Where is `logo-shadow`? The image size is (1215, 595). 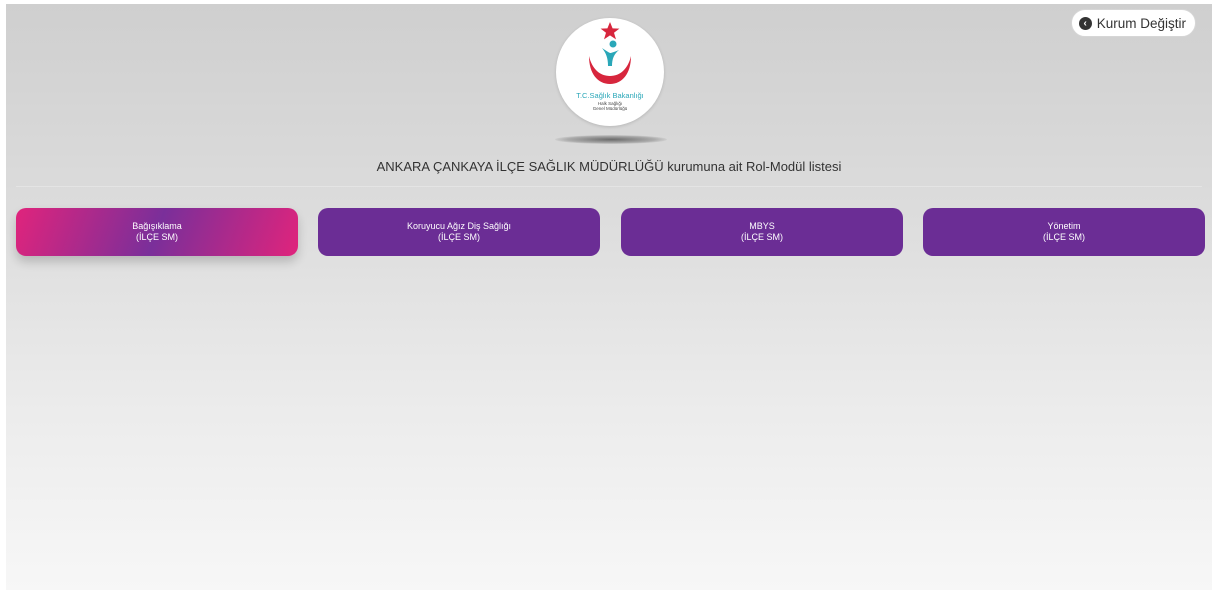 logo-shadow is located at coordinates (611, 139).